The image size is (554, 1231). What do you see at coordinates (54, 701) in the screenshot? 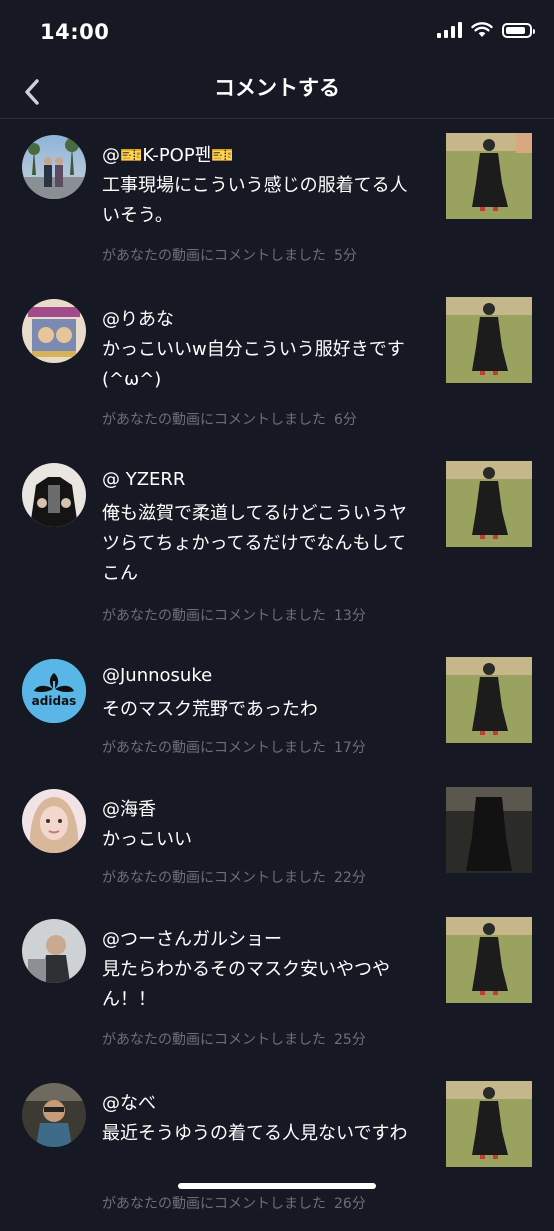
I see `svg-text: adidas` at bounding box center [54, 701].